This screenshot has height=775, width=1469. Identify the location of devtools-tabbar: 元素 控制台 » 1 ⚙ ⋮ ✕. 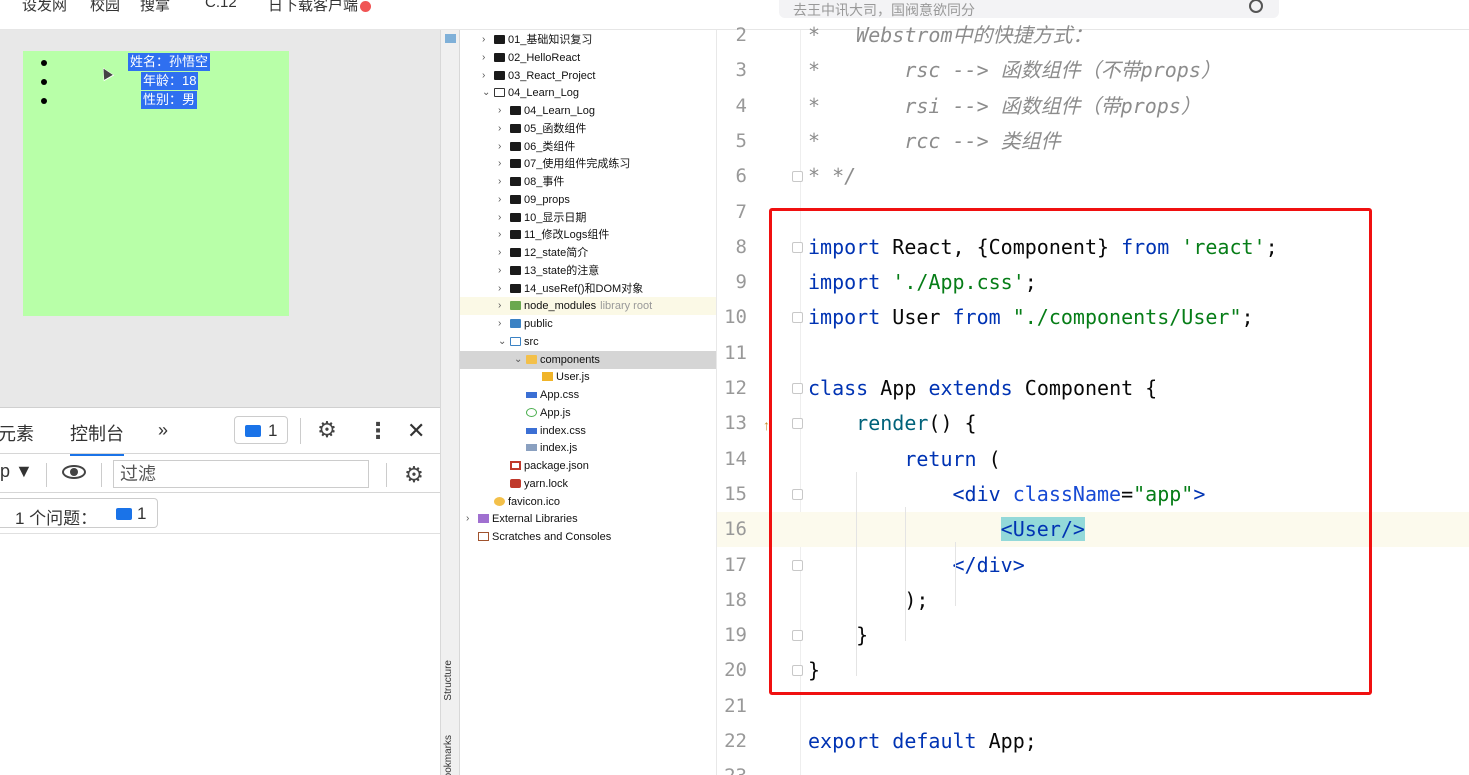
(220, 432).